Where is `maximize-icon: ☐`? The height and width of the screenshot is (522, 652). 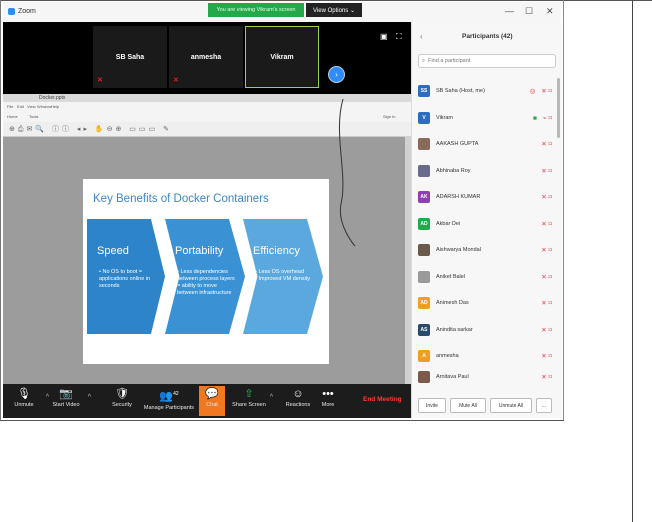 maximize-icon: ☐ is located at coordinates (529, 11).